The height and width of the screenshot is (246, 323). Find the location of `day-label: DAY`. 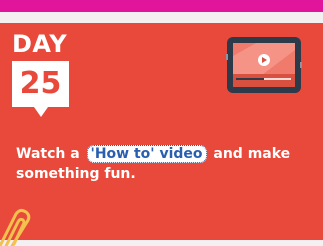

day-label: DAY is located at coordinates (40, 44).